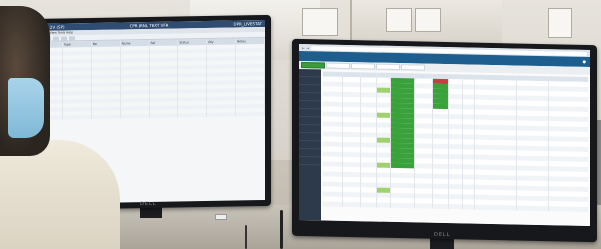 The image size is (601, 249). Describe the element at coordinates (26, 108) in the screenshot. I see `face-mask` at that location.